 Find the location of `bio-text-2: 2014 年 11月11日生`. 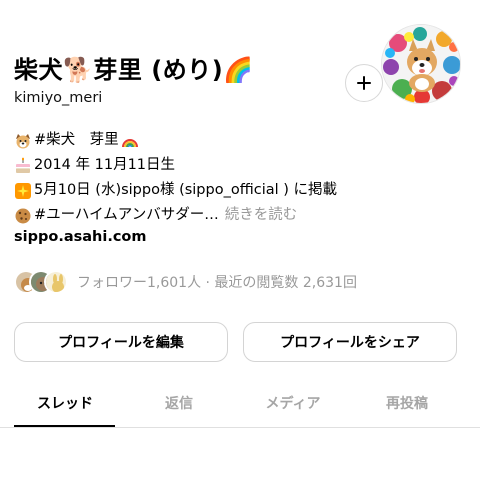

bio-text-2: 2014 年 11月11日生 is located at coordinates (105, 165).